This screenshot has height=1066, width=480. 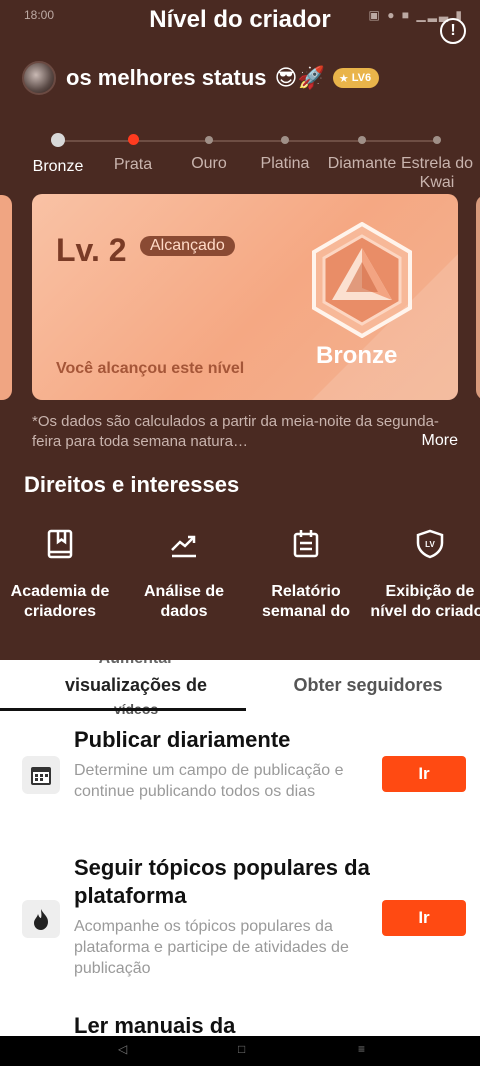 What do you see at coordinates (58, 154) in the screenshot?
I see `level-step-bronze: Bronze` at bounding box center [58, 154].